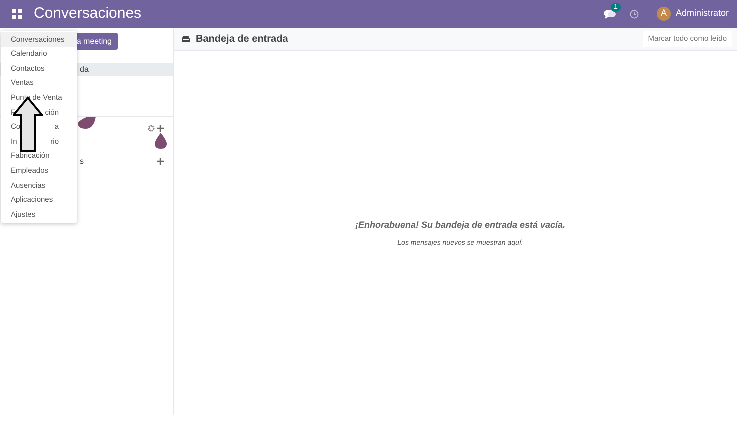  Describe the element at coordinates (151, 128) in the screenshot. I see `gear-icon` at that location.